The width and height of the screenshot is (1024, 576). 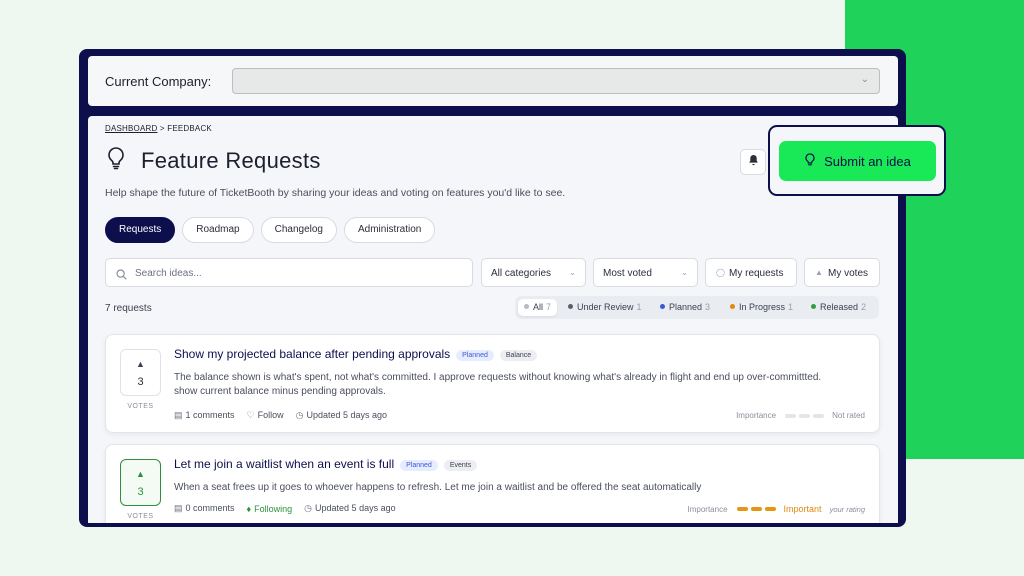 I want to click on comments-link: ▤ 0 comments, so click(x=204, y=508).